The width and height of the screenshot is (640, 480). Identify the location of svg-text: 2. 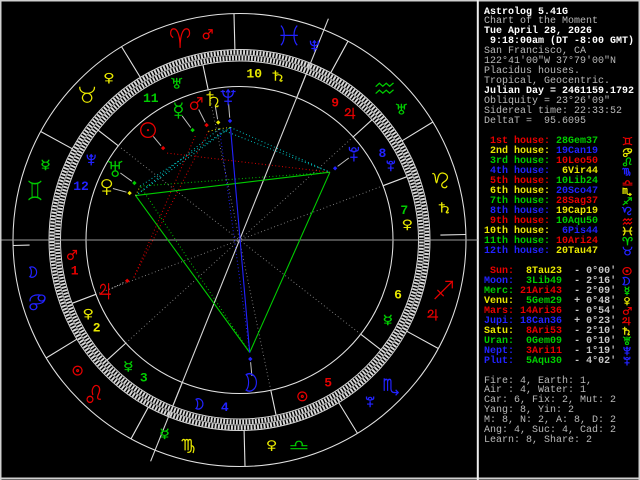
(97, 328).